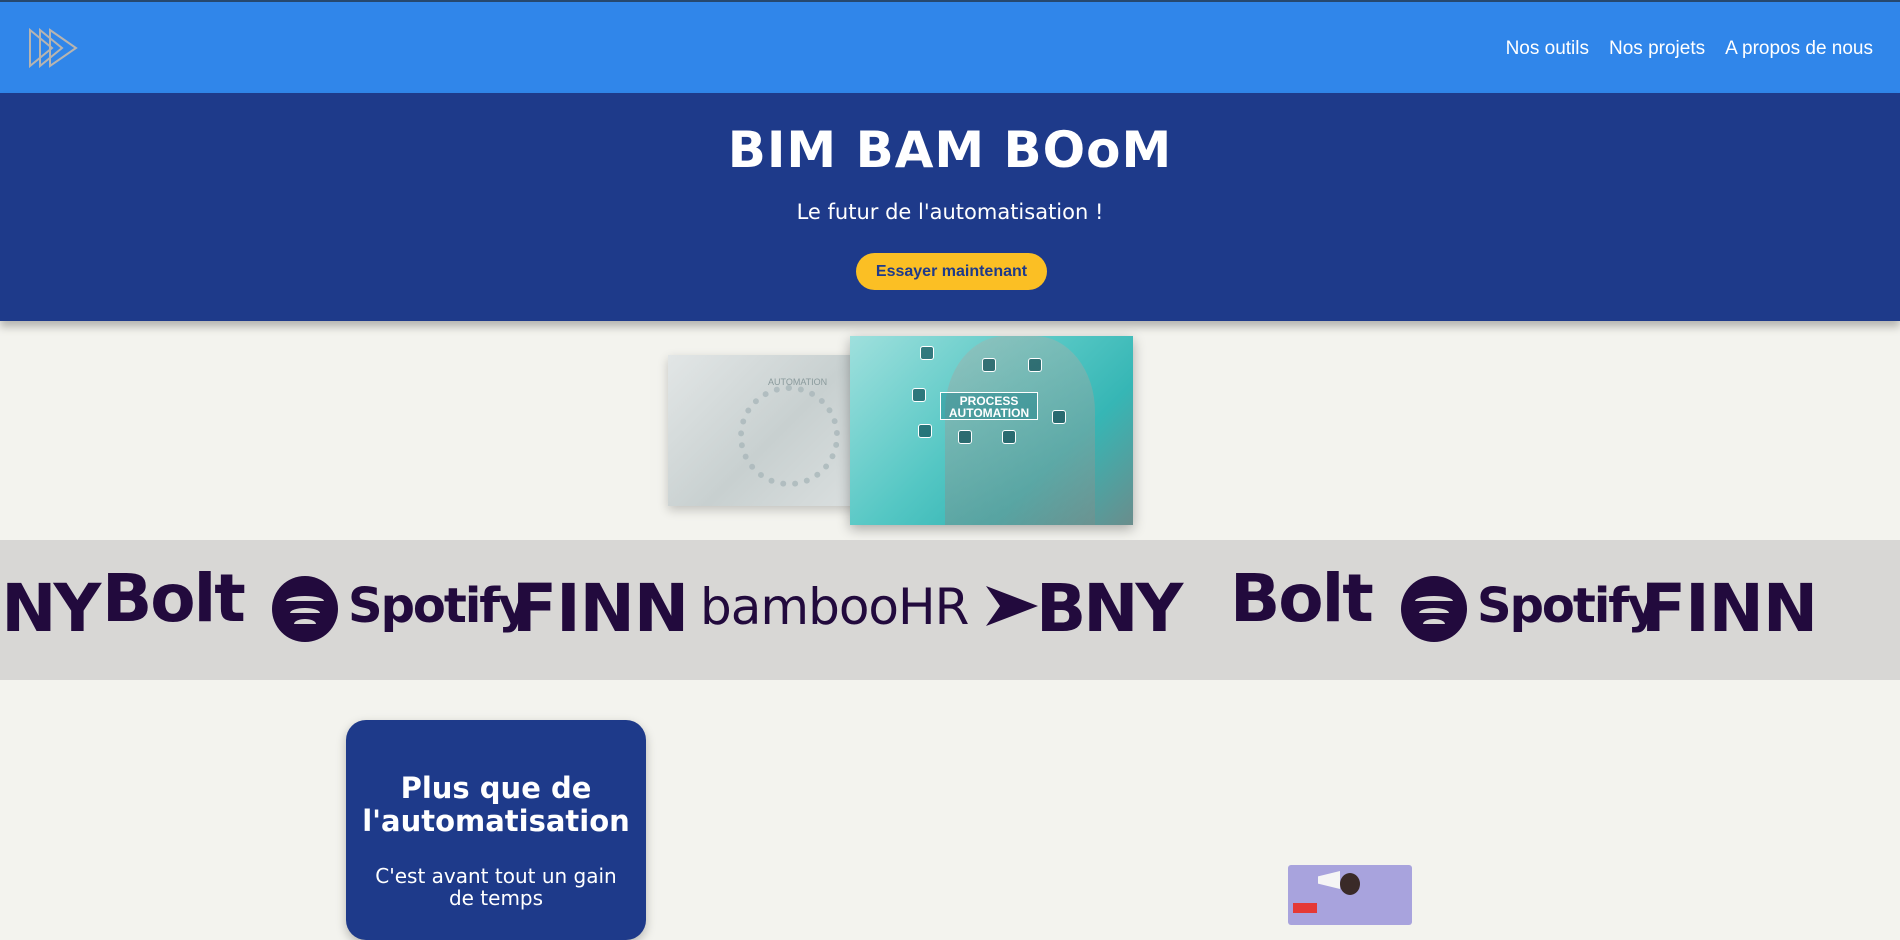 Image resolution: width=1900 pixels, height=940 pixels. Describe the element at coordinates (789, 436) in the screenshot. I see `gear-graphic` at that location.